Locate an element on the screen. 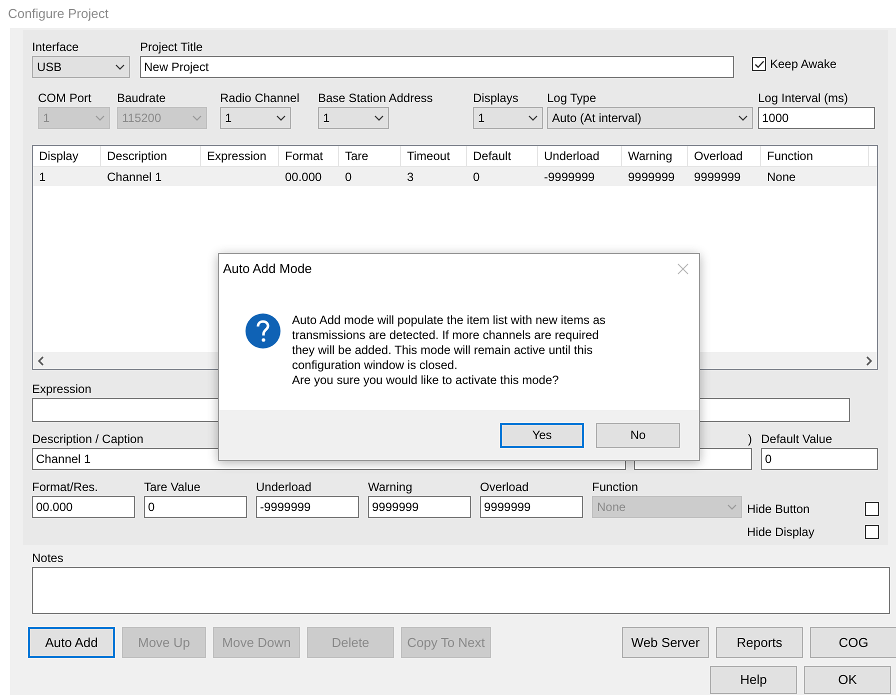  field-label: Radio Channel is located at coordinates (260, 98).